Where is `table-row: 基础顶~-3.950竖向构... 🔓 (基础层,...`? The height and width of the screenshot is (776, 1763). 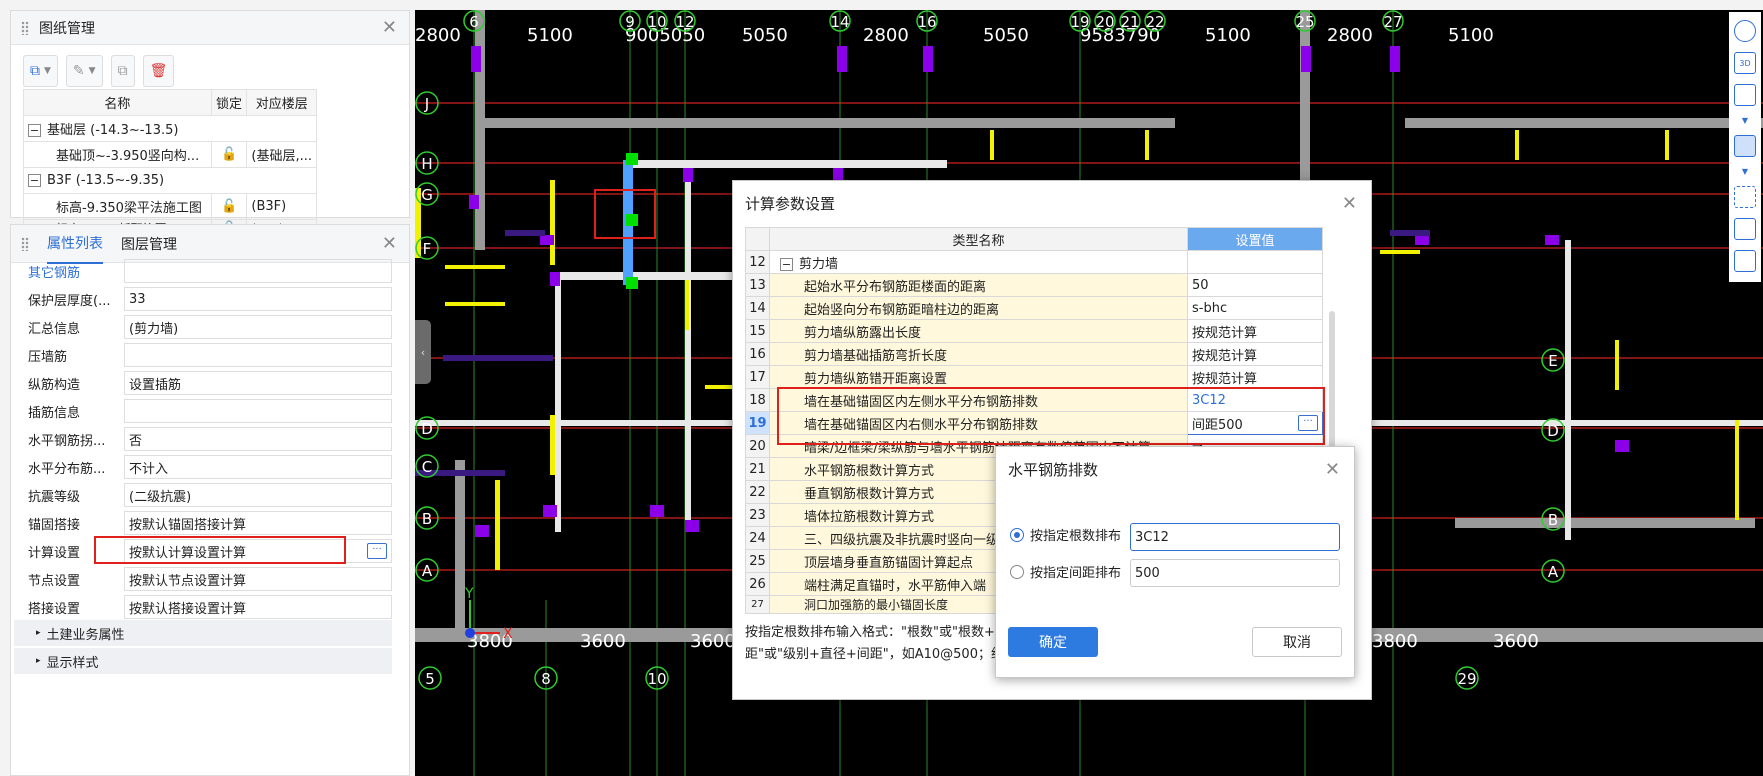 table-row: 基础顶~-3.950竖向构... 🔓 (基础层,... is located at coordinates (170, 154).